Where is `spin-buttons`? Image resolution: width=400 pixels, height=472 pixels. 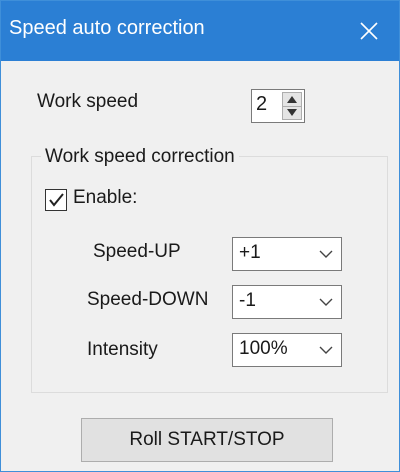
spin-buttons is located at coordinates (292, 106).